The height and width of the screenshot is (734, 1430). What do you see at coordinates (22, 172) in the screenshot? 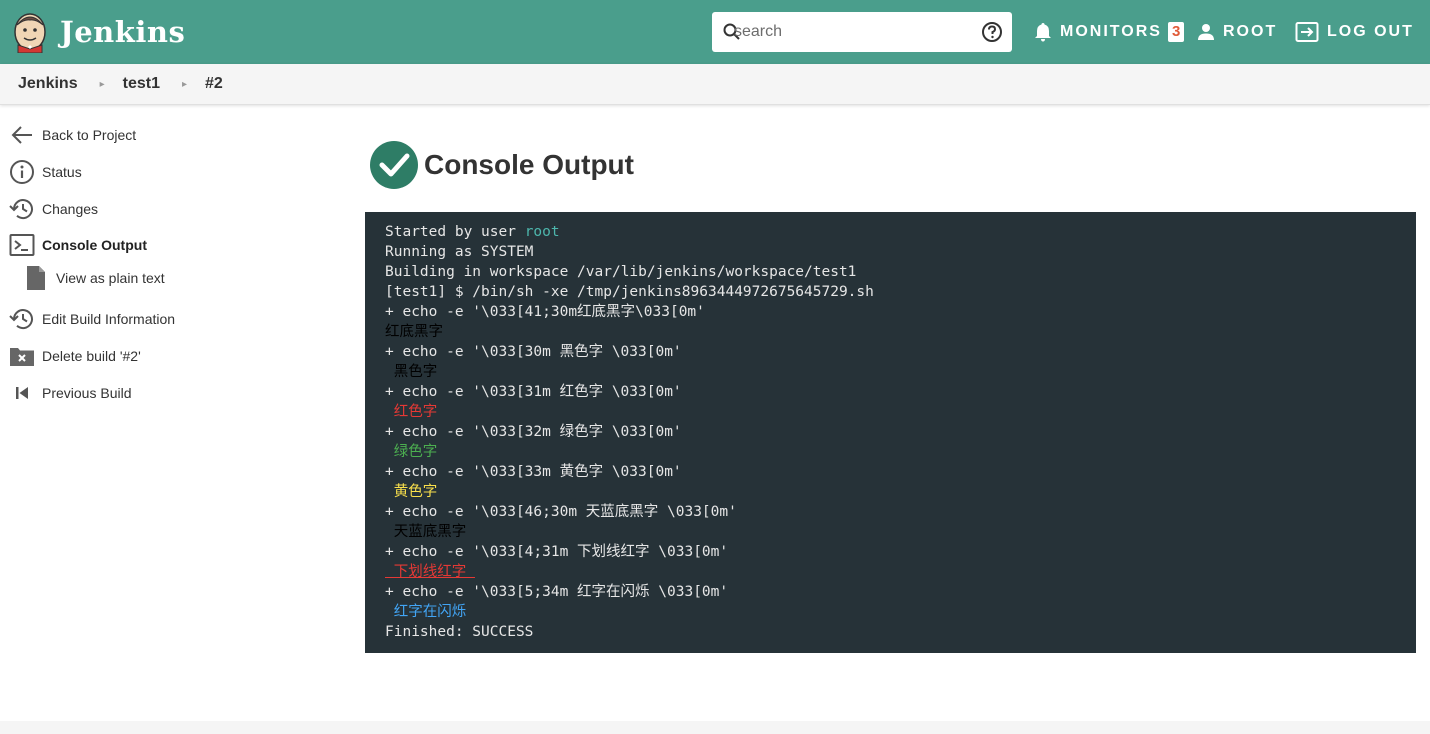
I see `info-icon` at bounding box center [22, 172].